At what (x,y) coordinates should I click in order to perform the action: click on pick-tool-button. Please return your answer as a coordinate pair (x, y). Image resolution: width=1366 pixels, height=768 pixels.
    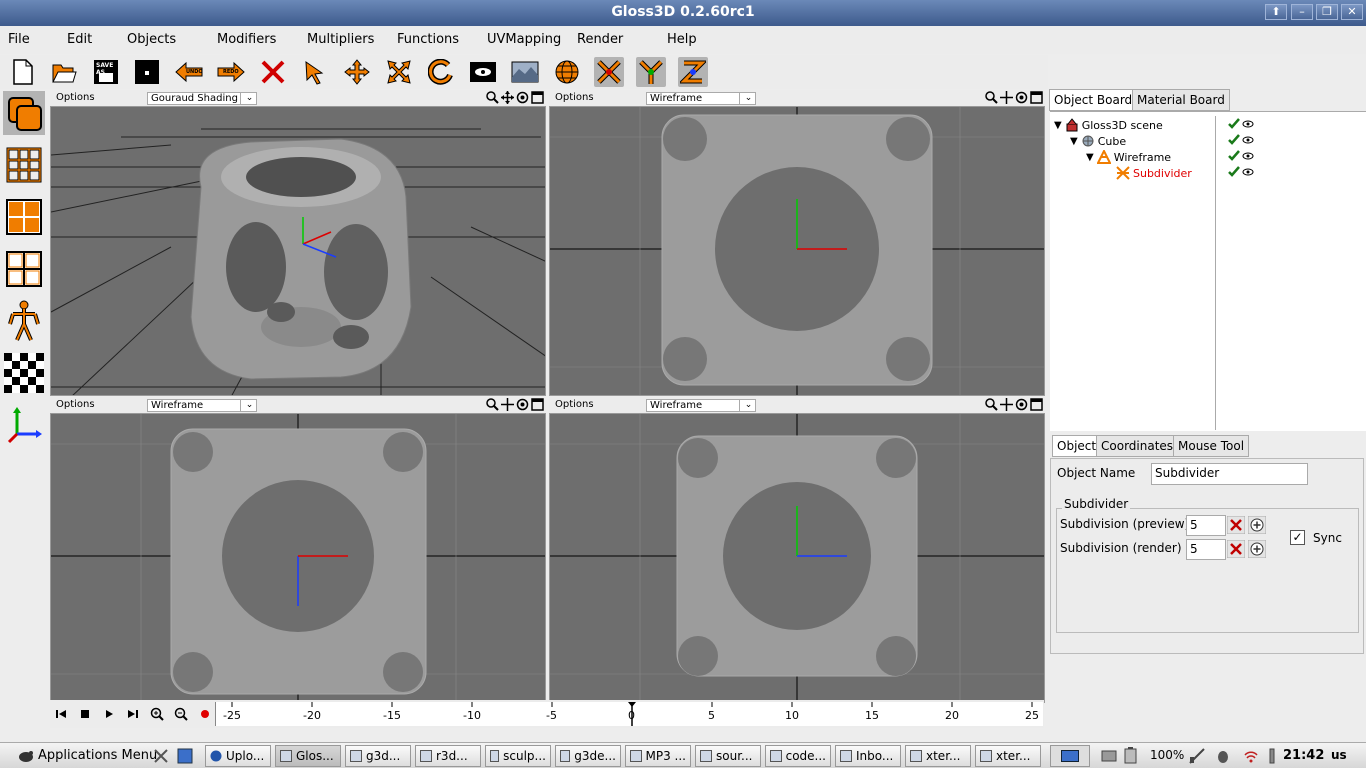
    Looking at the image, I should click on (315, 72).